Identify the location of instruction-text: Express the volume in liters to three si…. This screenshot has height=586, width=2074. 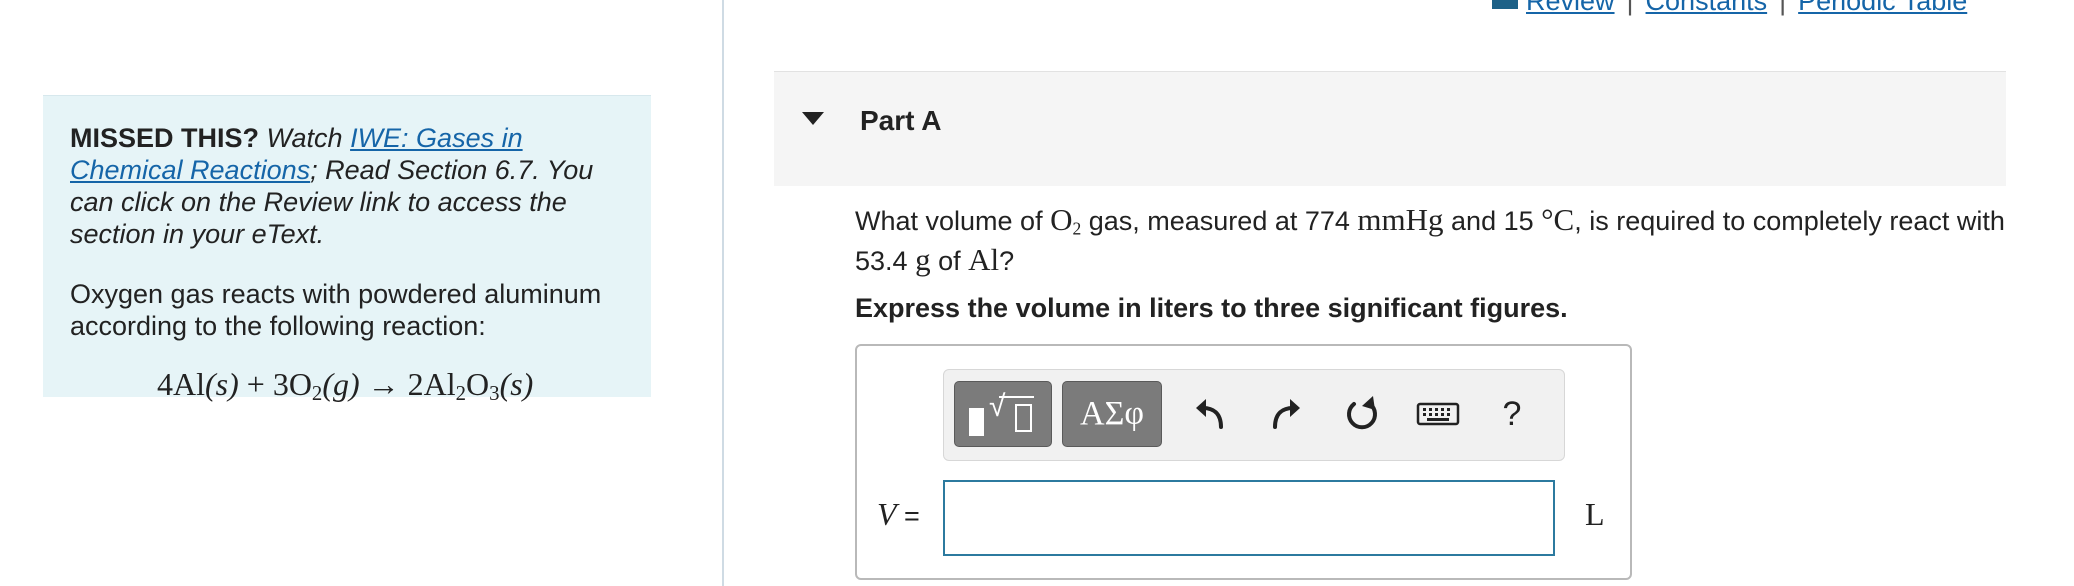
(1211, 308).